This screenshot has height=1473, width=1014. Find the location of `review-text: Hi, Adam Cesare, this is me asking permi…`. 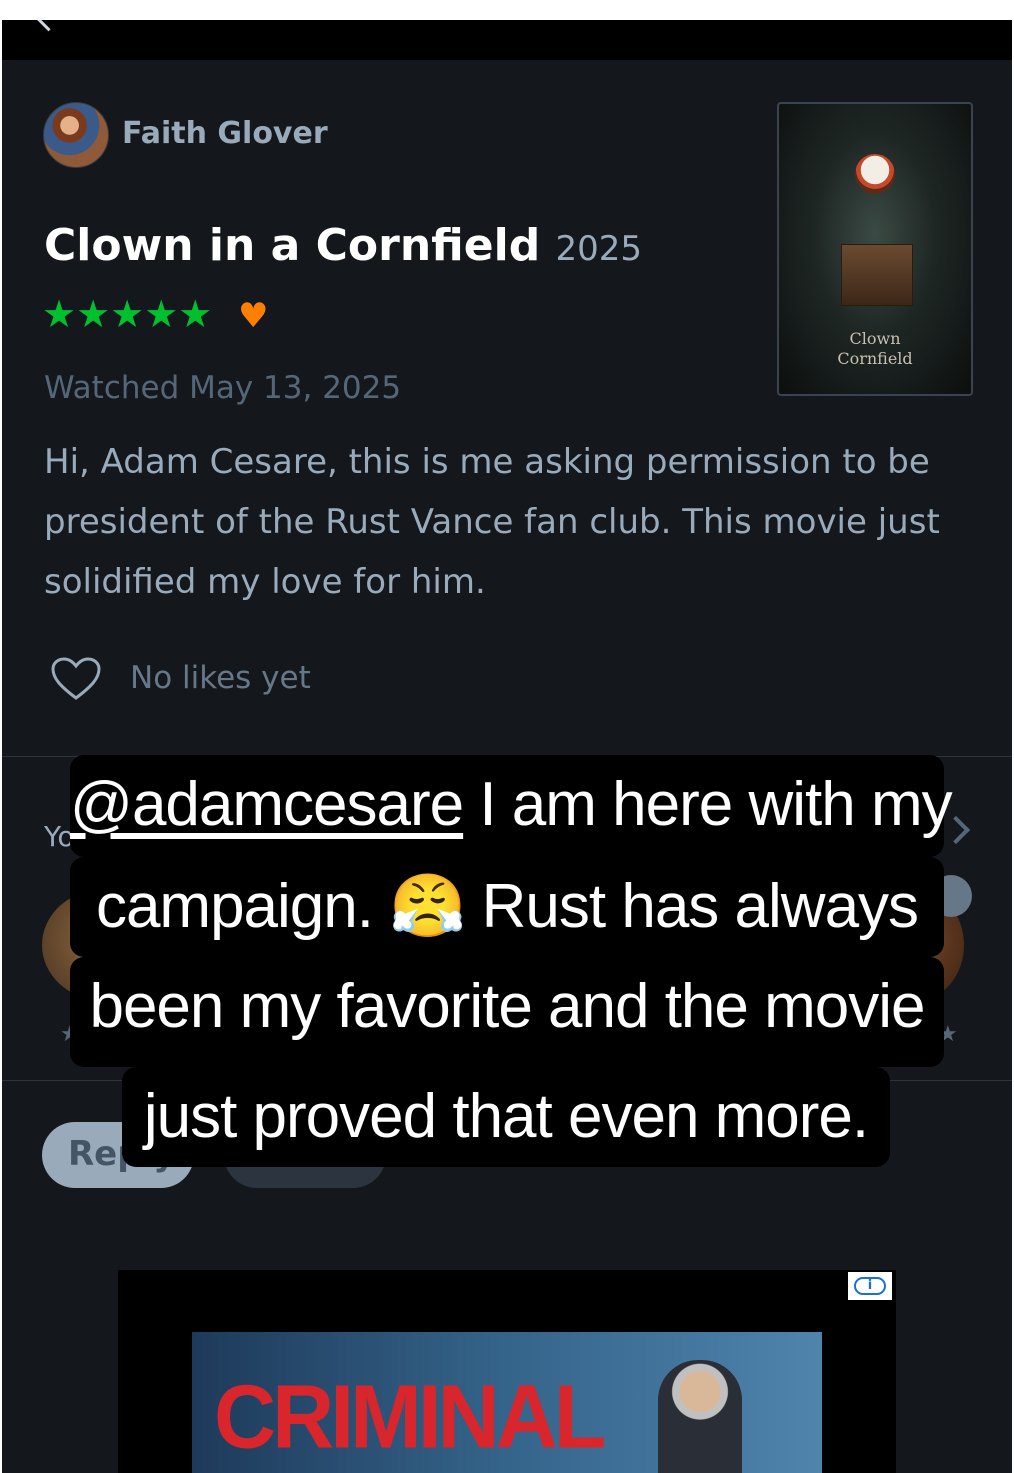

review-text: Hi, Adam Cesare, this is me asking permi… is located at coordinates (492, 522).